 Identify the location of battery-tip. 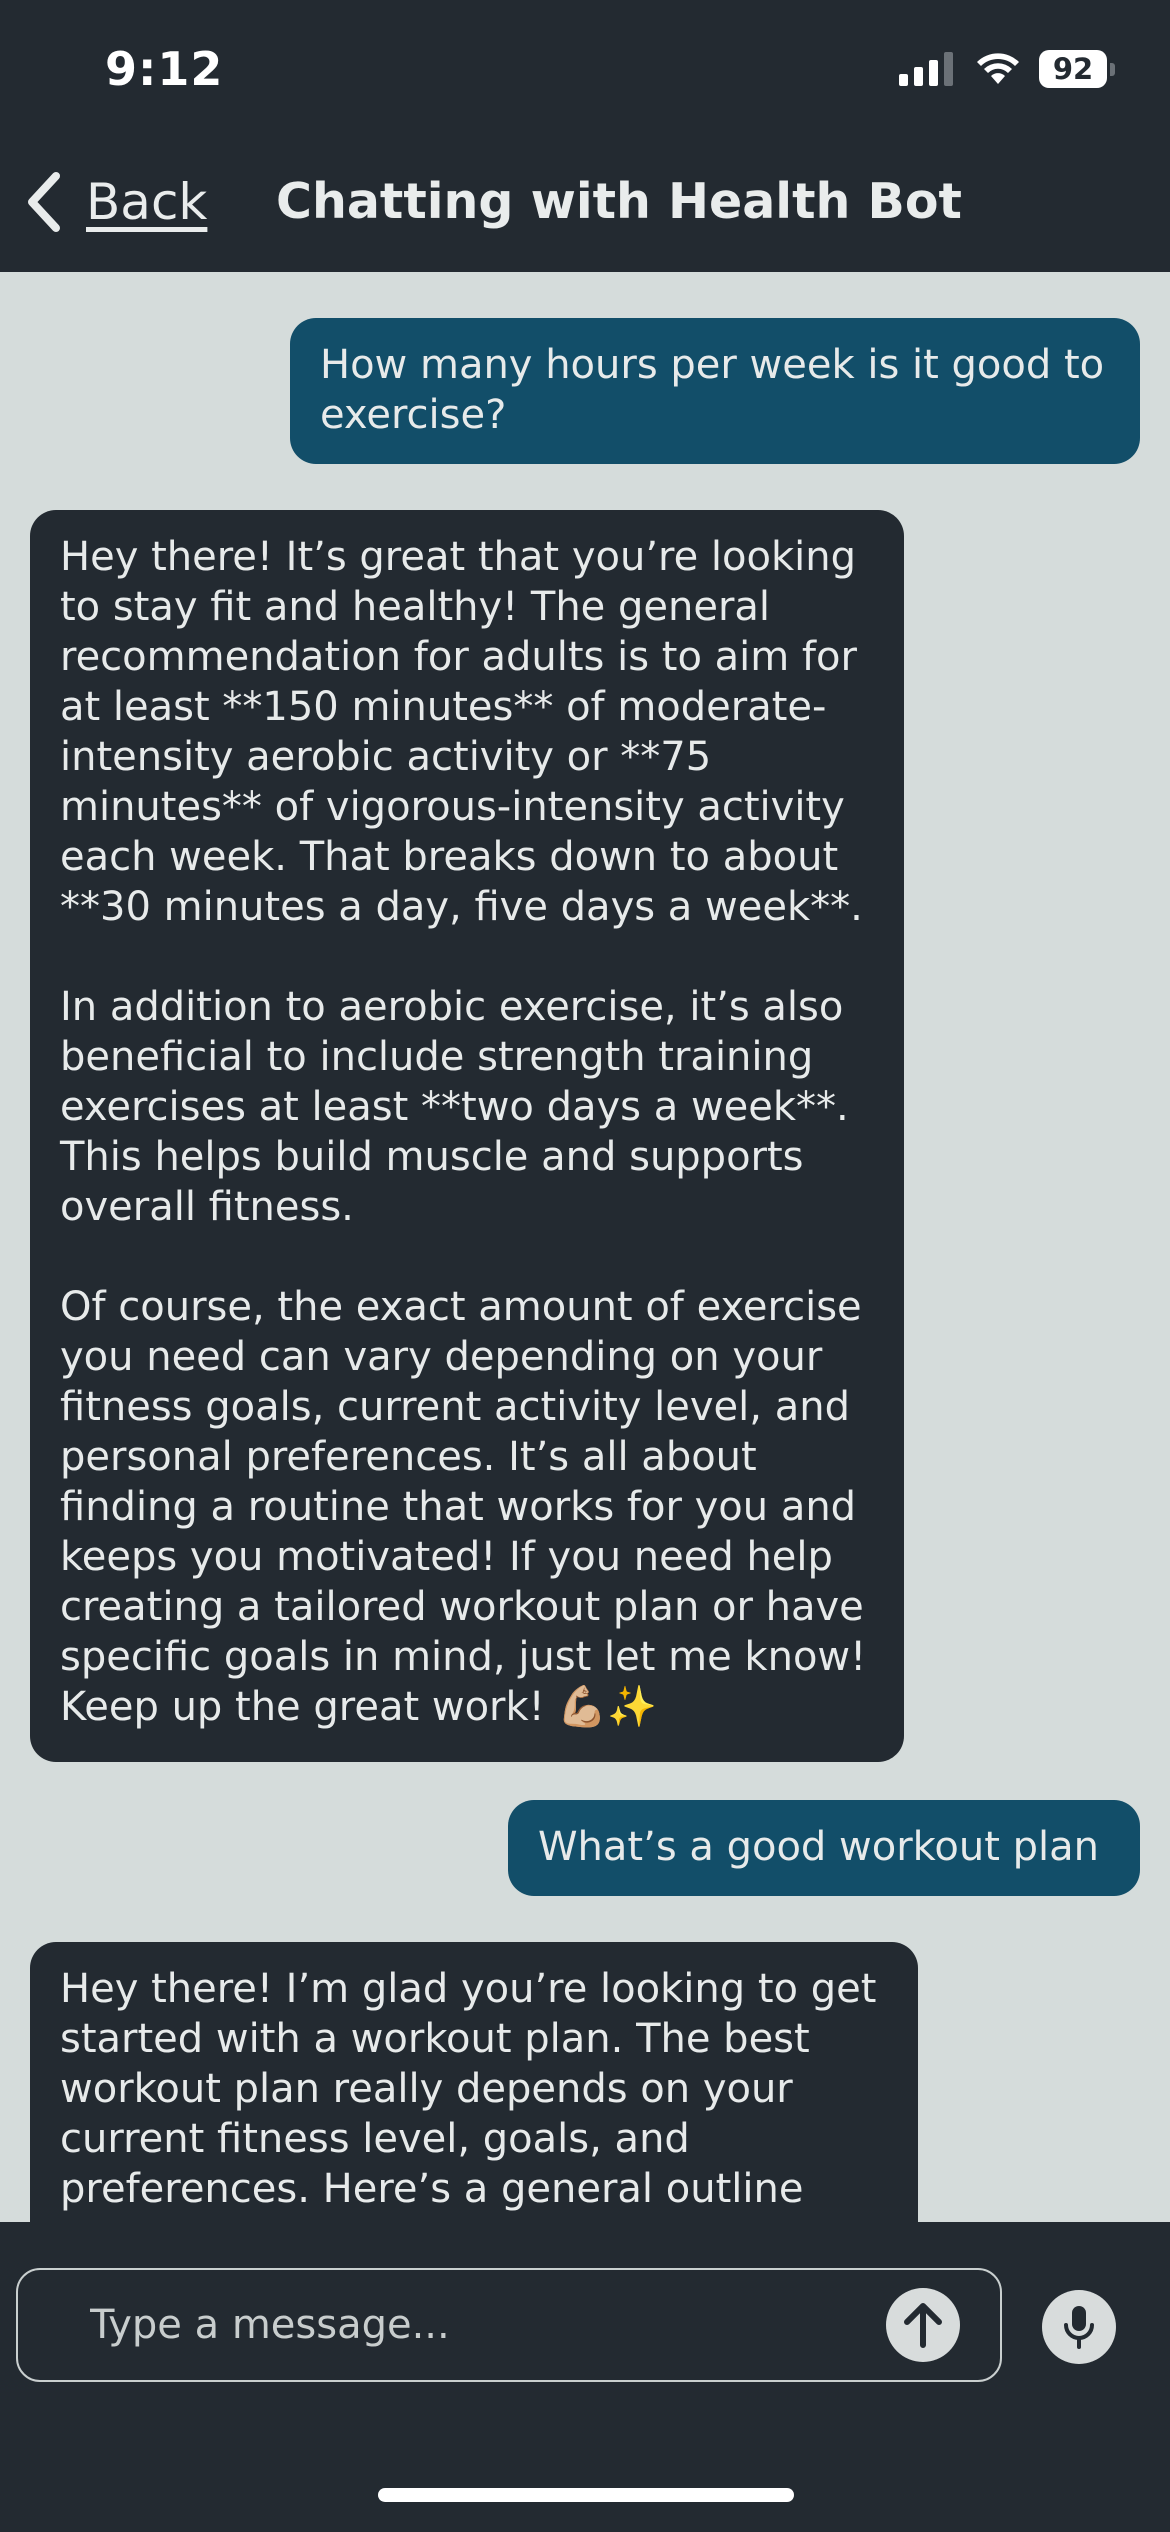
(1112, 69).